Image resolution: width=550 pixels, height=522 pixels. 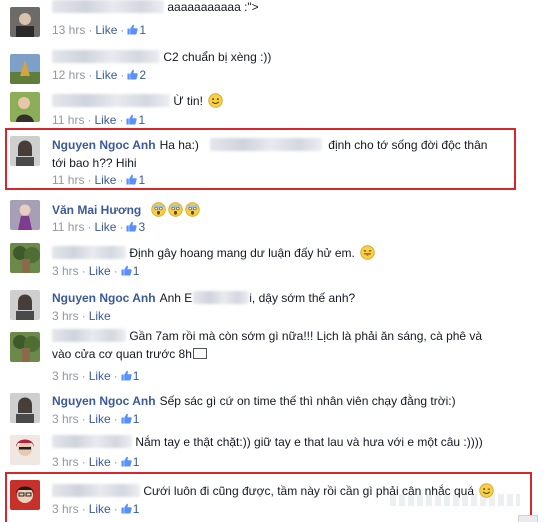 I want to click on wink-emoji-icon, so click(x=487, y=490).